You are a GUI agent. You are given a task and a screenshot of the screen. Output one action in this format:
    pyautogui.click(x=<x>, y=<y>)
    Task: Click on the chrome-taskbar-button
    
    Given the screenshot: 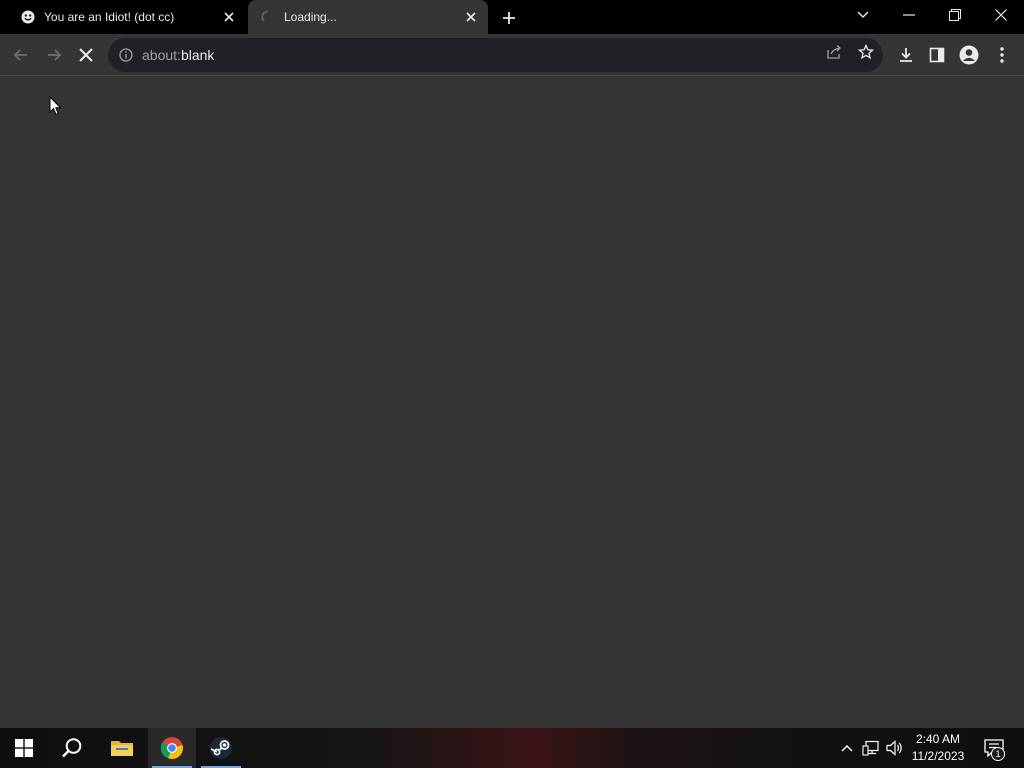 What is the action you would take?
    pyautogui.click(x=172, y=748)
    